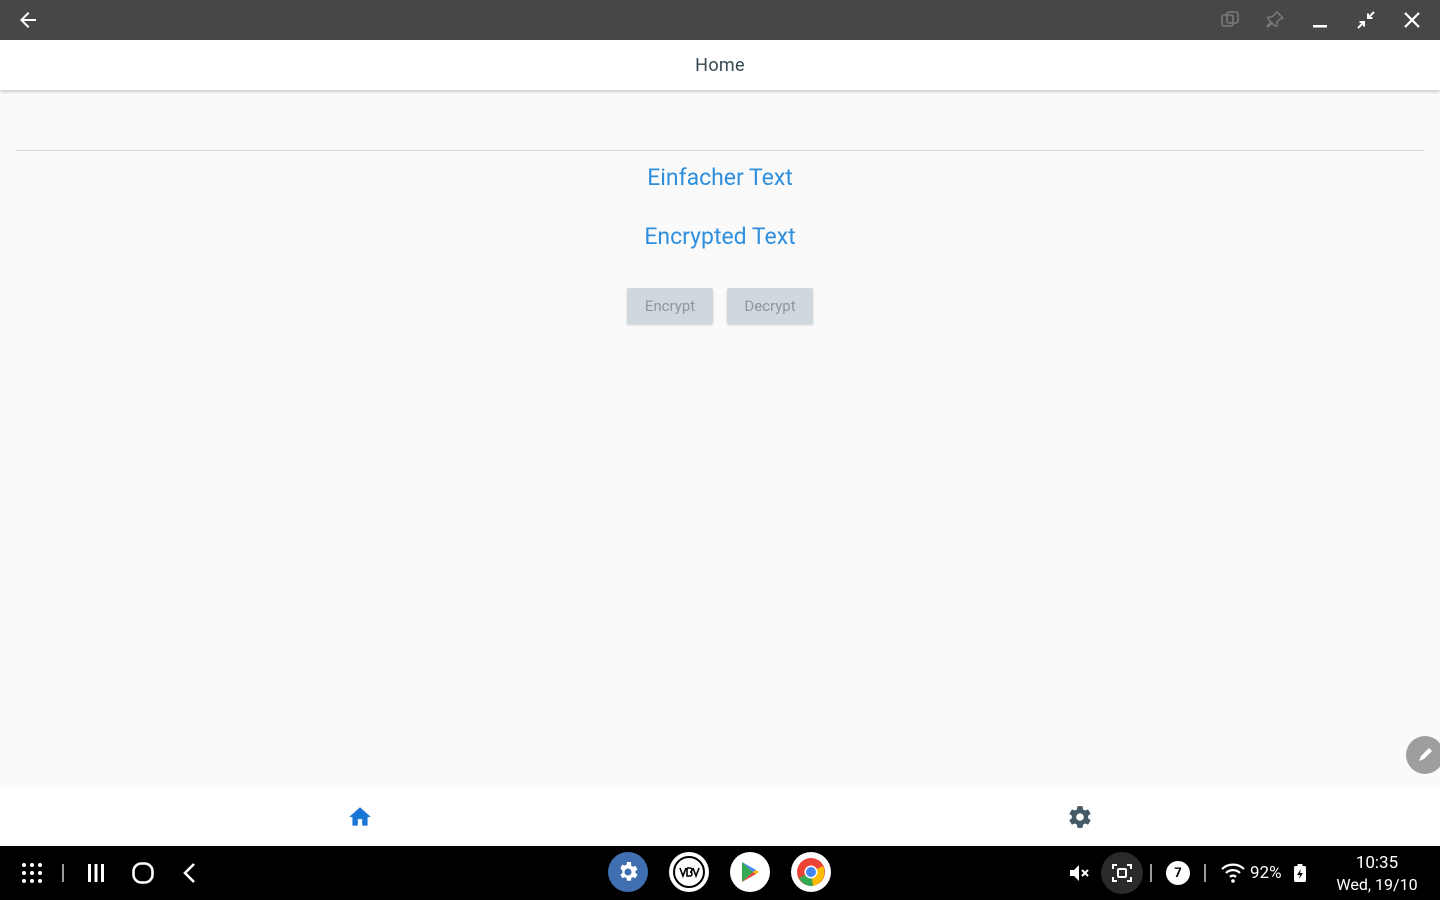 This screenshot has width=1440, height=900. I want to click on play-store-icon, so click(750, 872).